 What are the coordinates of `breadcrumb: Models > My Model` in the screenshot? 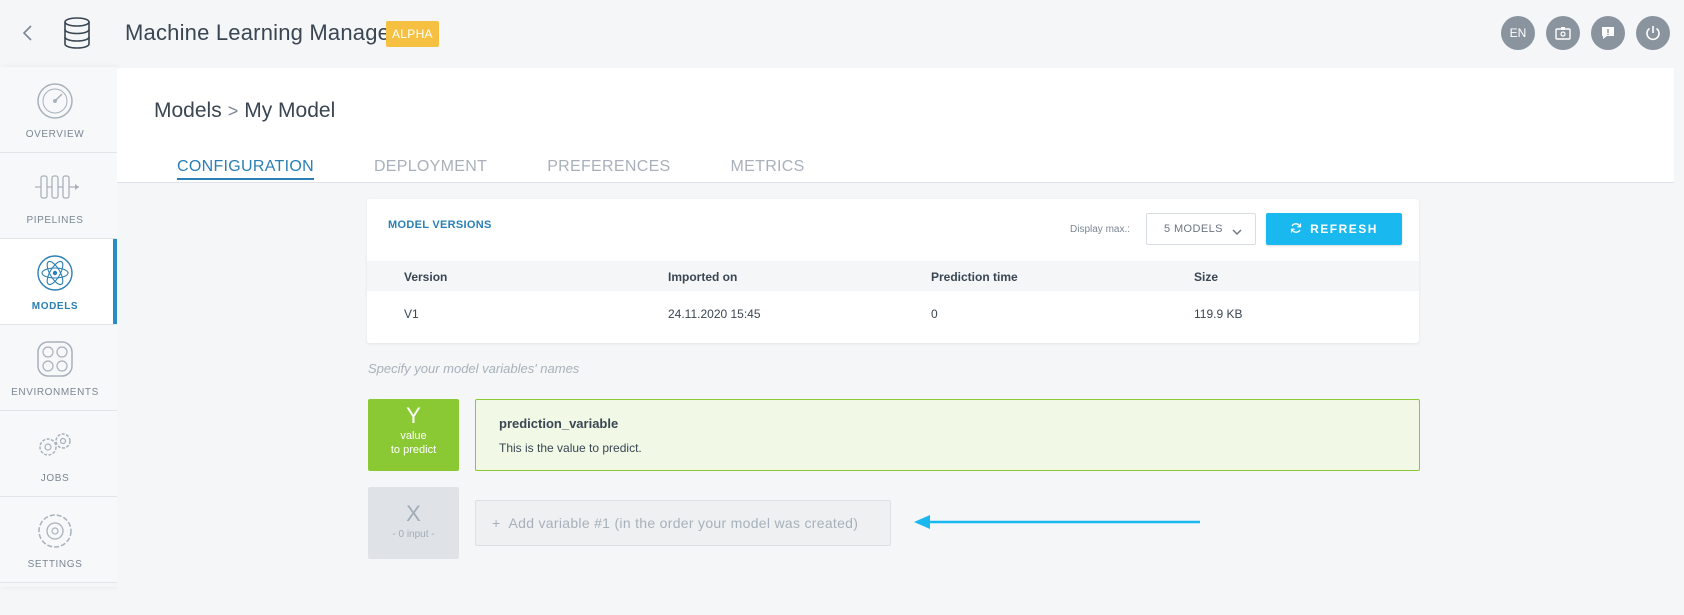 It's located at (244, 111).